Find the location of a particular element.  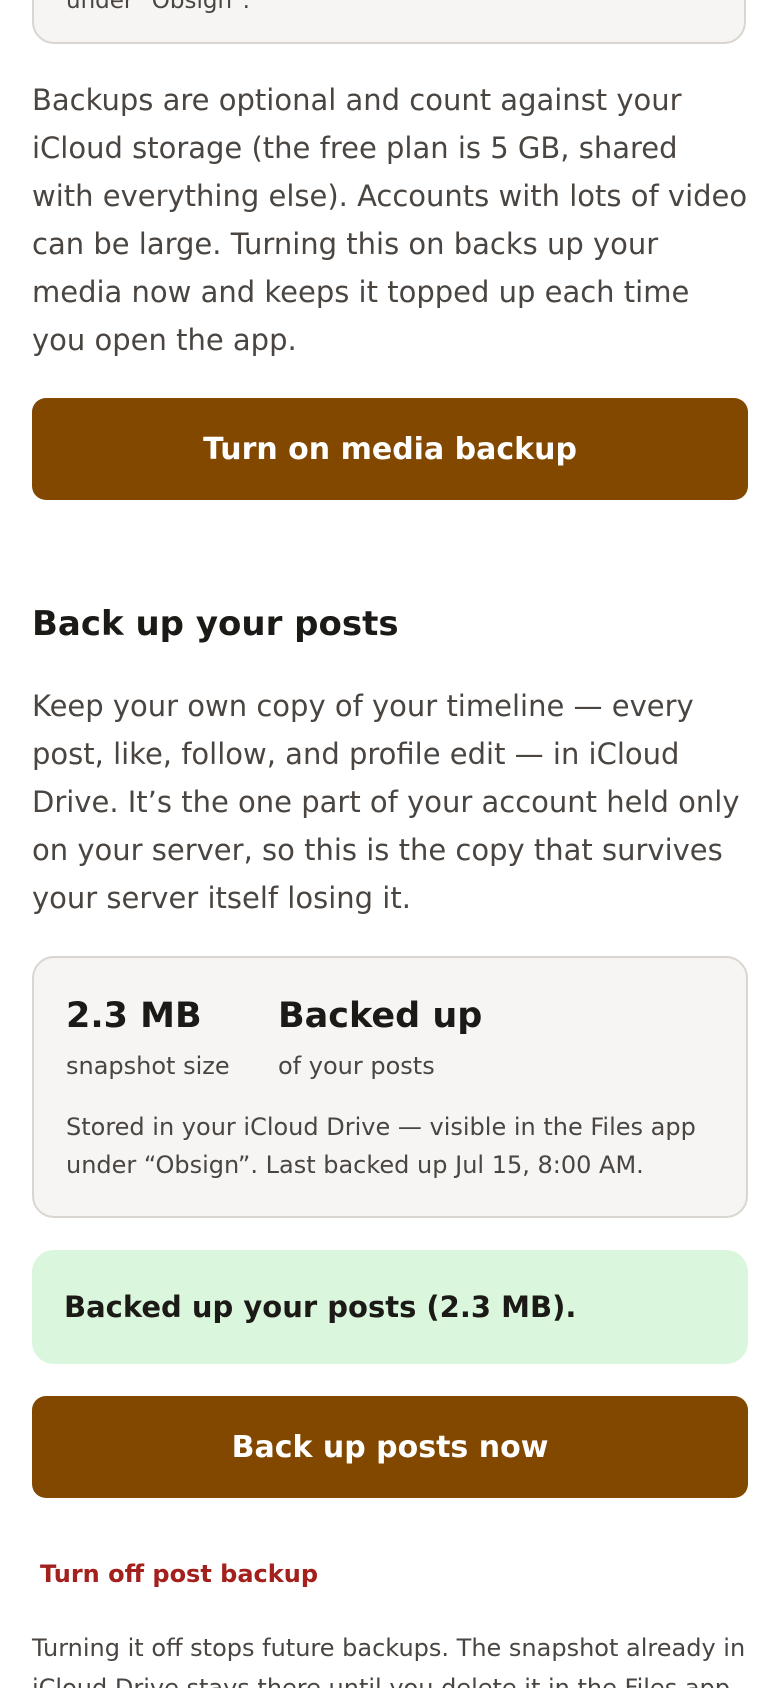

backup-status-label: of your posts is located at coordinates (356, 1066).